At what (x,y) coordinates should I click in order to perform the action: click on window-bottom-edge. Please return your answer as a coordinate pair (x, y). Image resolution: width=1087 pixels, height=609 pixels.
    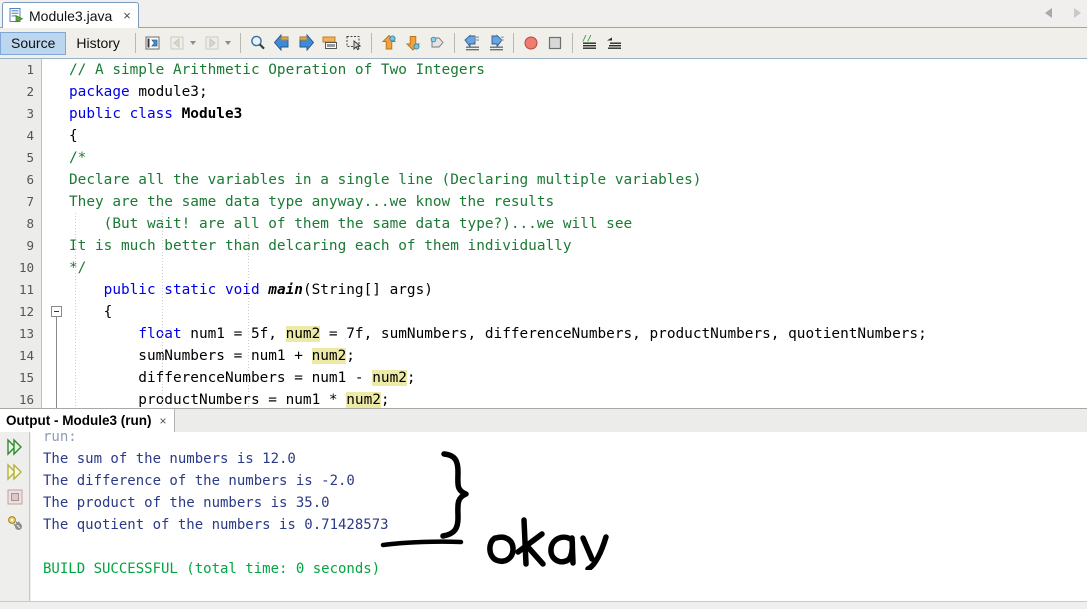
    Looking at the image, I should click on (543, 605).